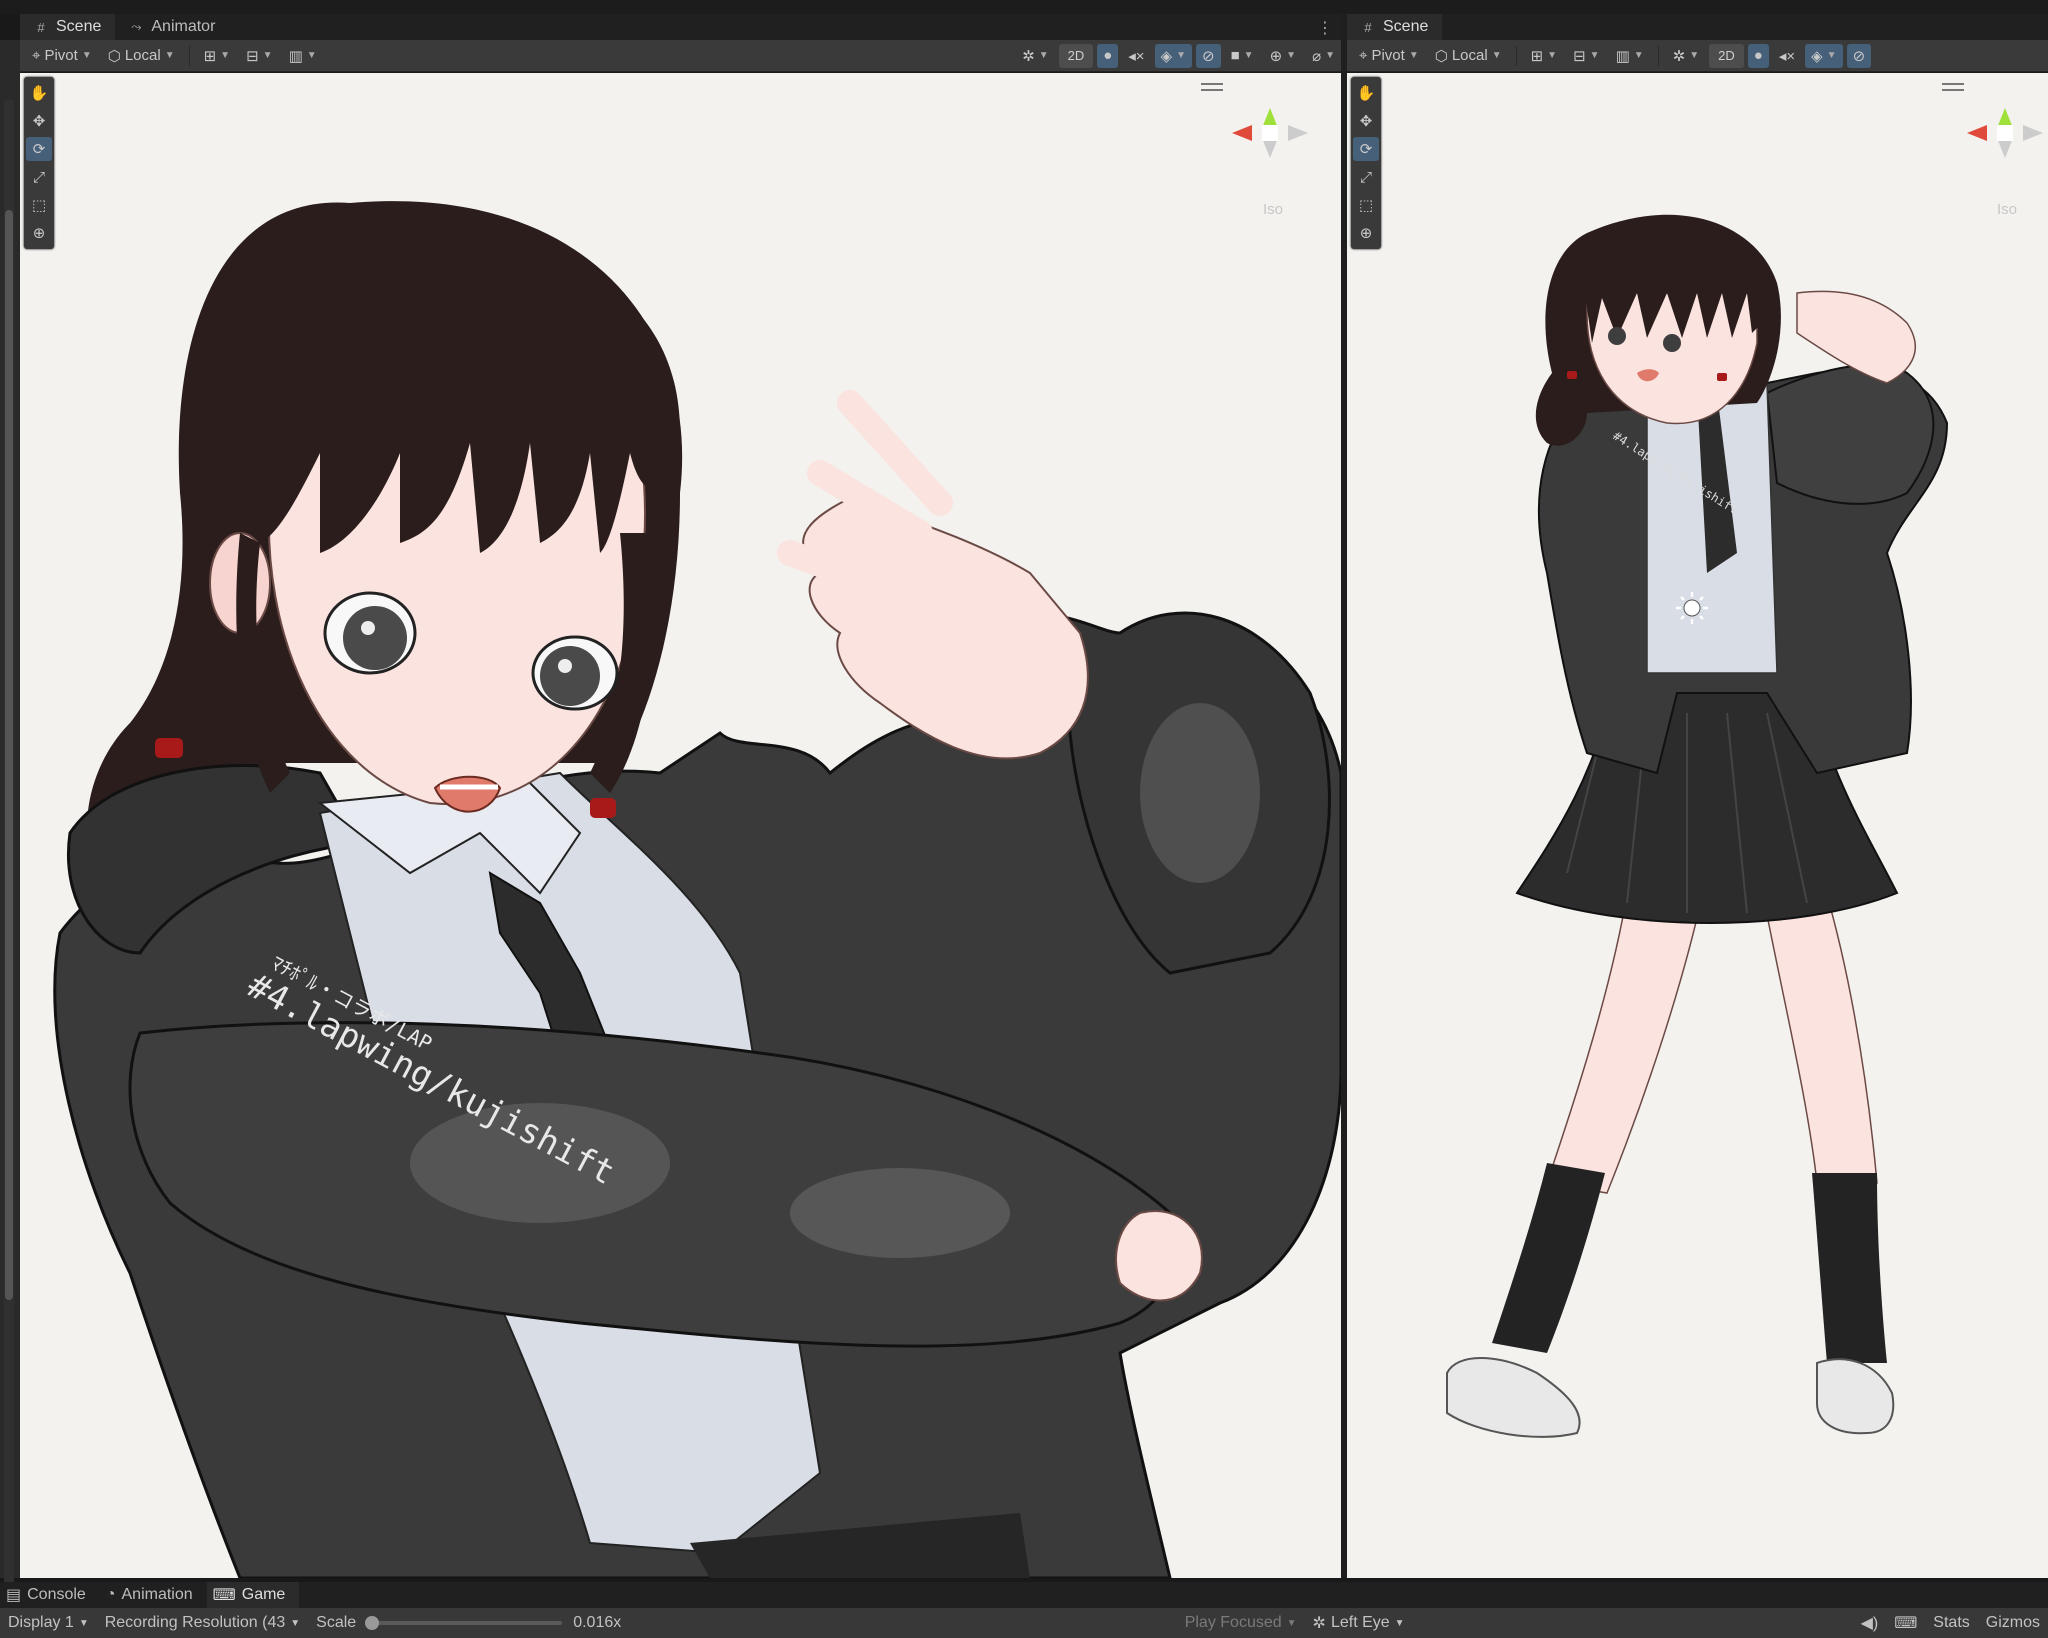 This screenshot has height=1638, width=2048. What do you see at coordinates (48, 1623) in the screenshot?
I see `display-dropdown: Display 1 ▼` at bounding box center [48, 1623].